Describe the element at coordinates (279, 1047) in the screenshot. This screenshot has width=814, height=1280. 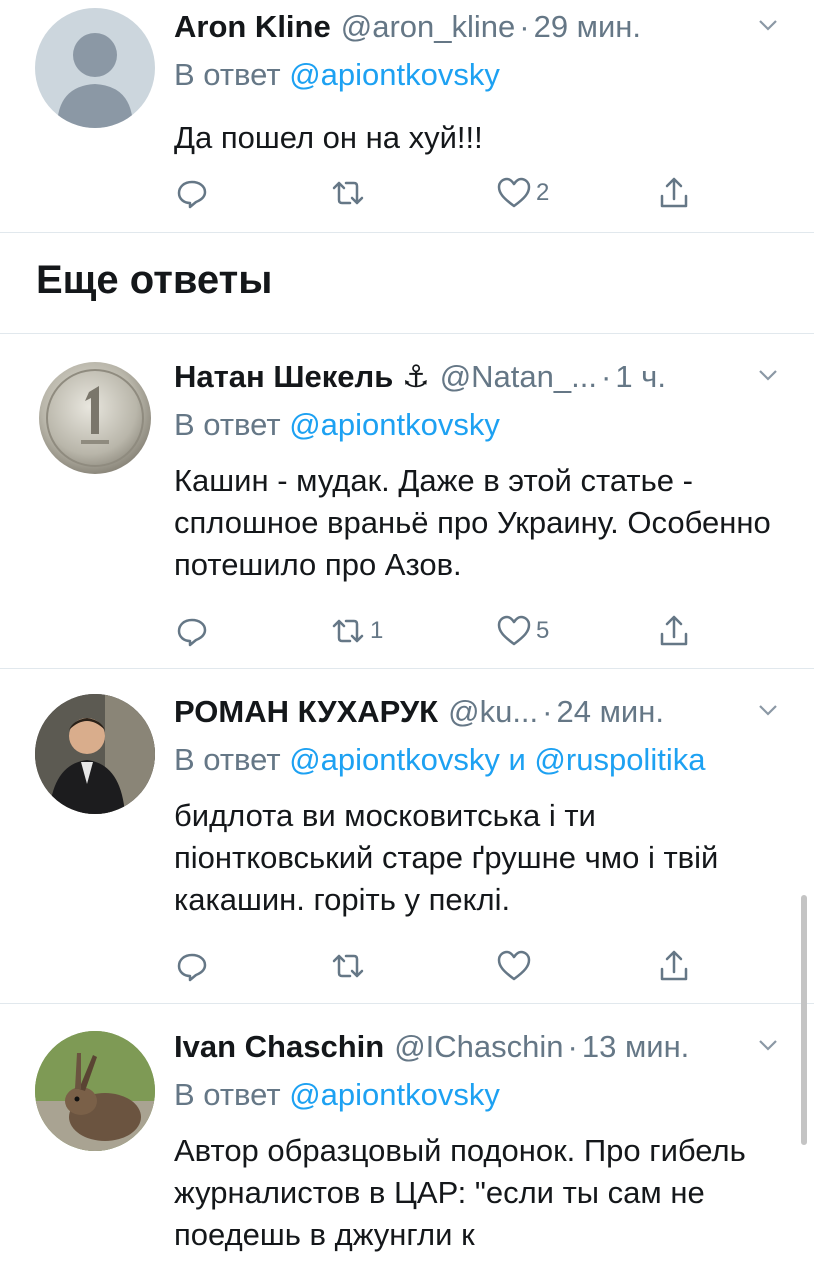
I see `author-name: Ivan Chaschin` at that location.